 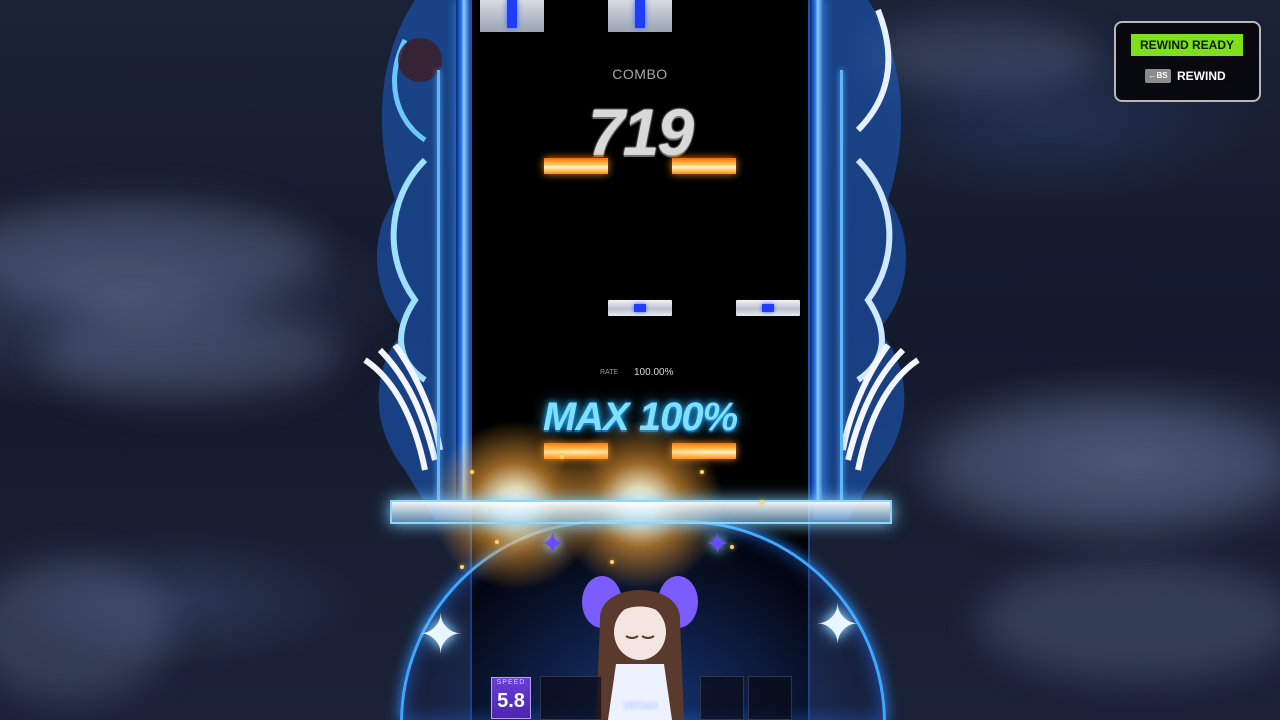 I want to click on judge-line, so click(x=641, y=512).